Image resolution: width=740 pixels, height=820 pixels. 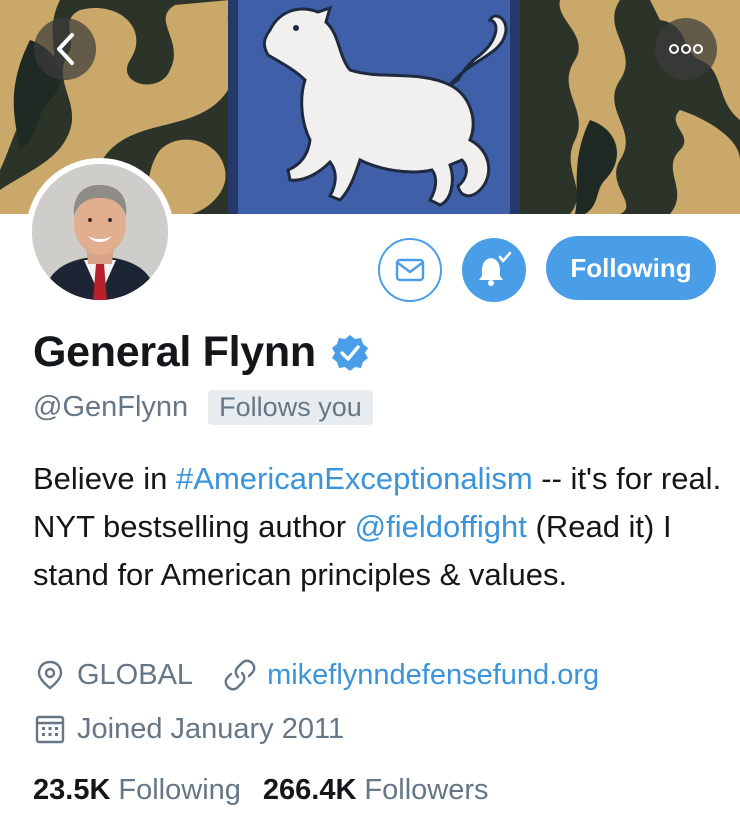 What do you see at coordinates (441, 526) in the screenshot?
I see `bio-mention-link: @fieldoffight` at bounding box center [441, 526].